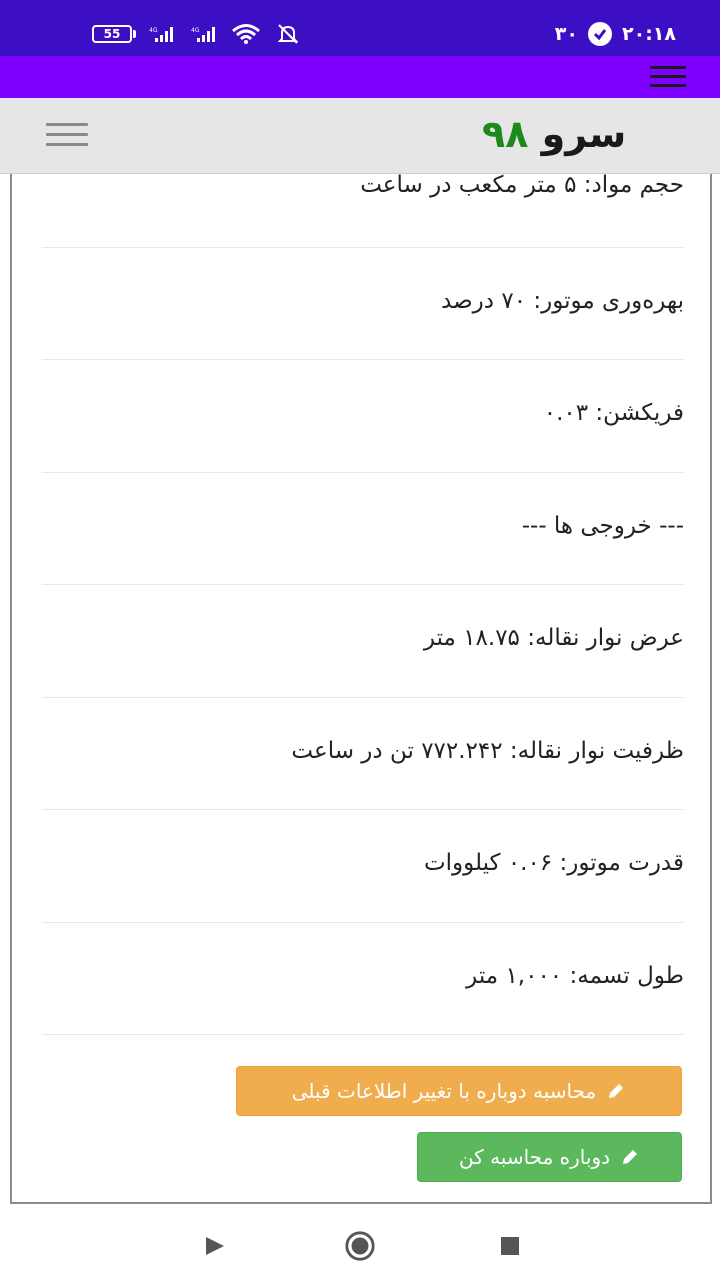 This screenshot has width=720, height=1280. I want to click on row-label: --- خروجی ها ---, so click(602, 526).